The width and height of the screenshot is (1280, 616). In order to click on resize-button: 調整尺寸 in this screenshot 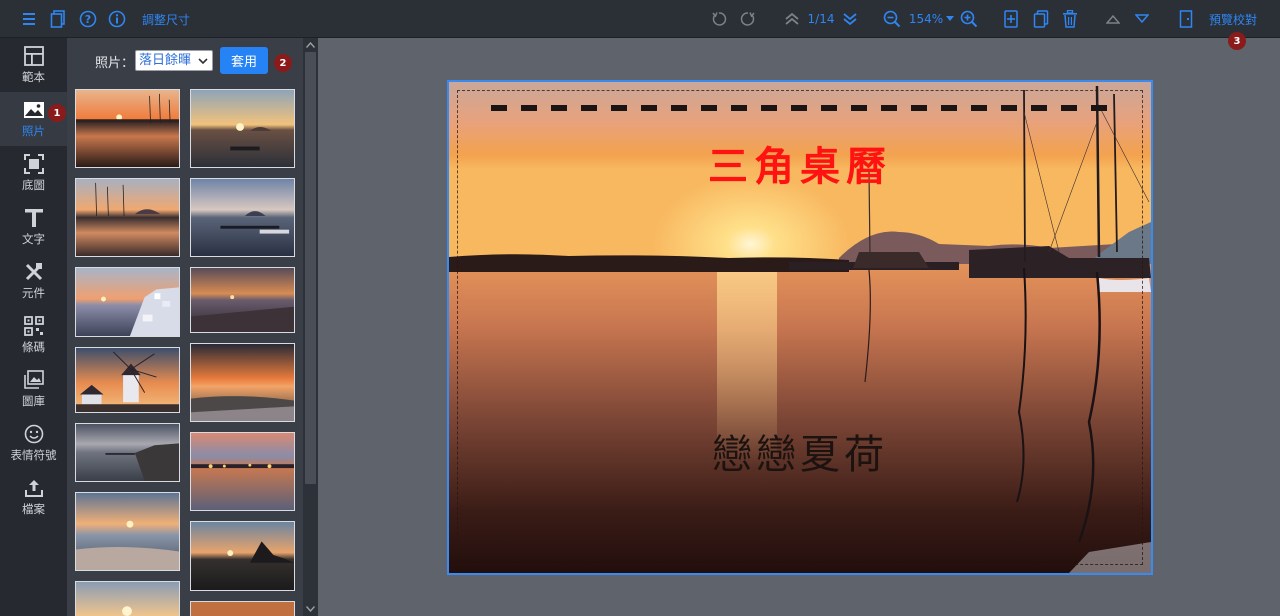, I will do `click(166, 19)`.